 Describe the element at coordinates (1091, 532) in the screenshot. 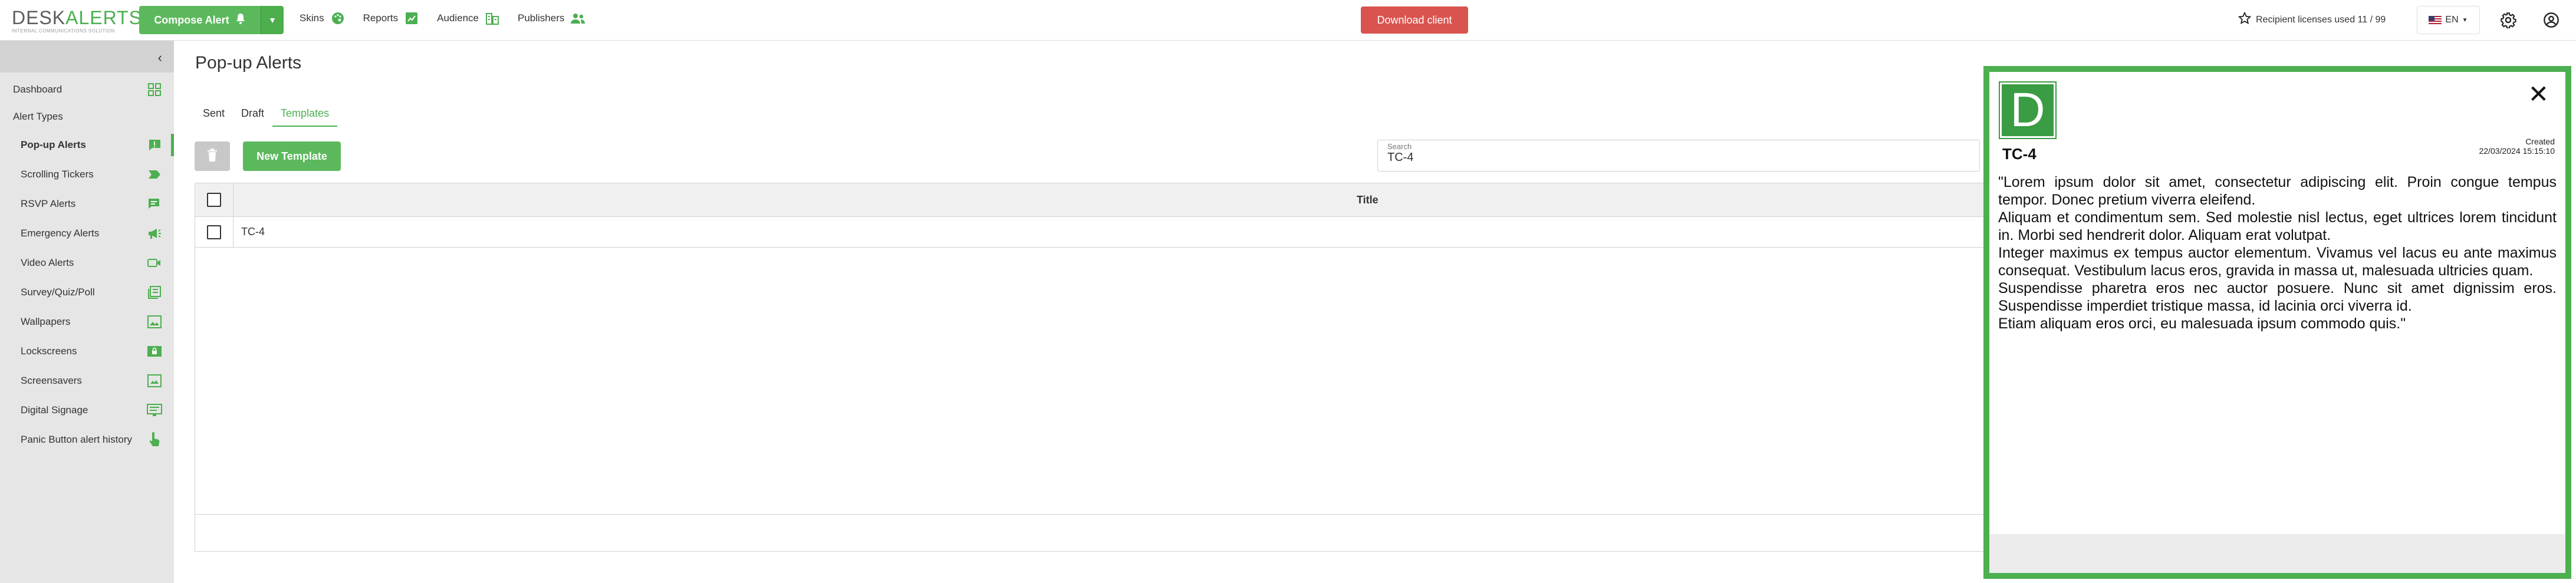

I see `table-footer` at that location.